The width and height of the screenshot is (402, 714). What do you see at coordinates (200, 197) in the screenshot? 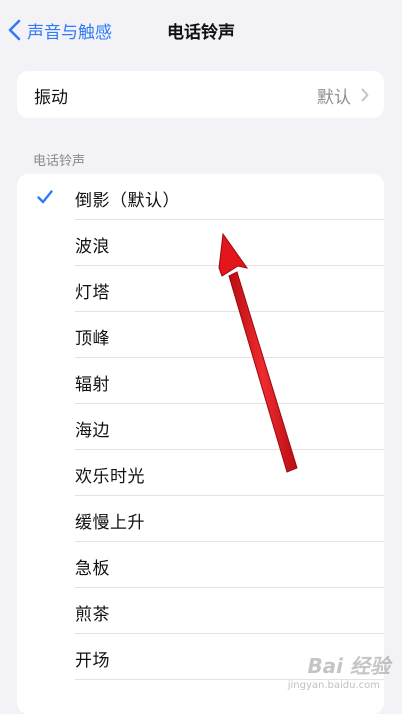
I see `ringtone-item: 倒影（默认）` at bounding box center [200, 197].